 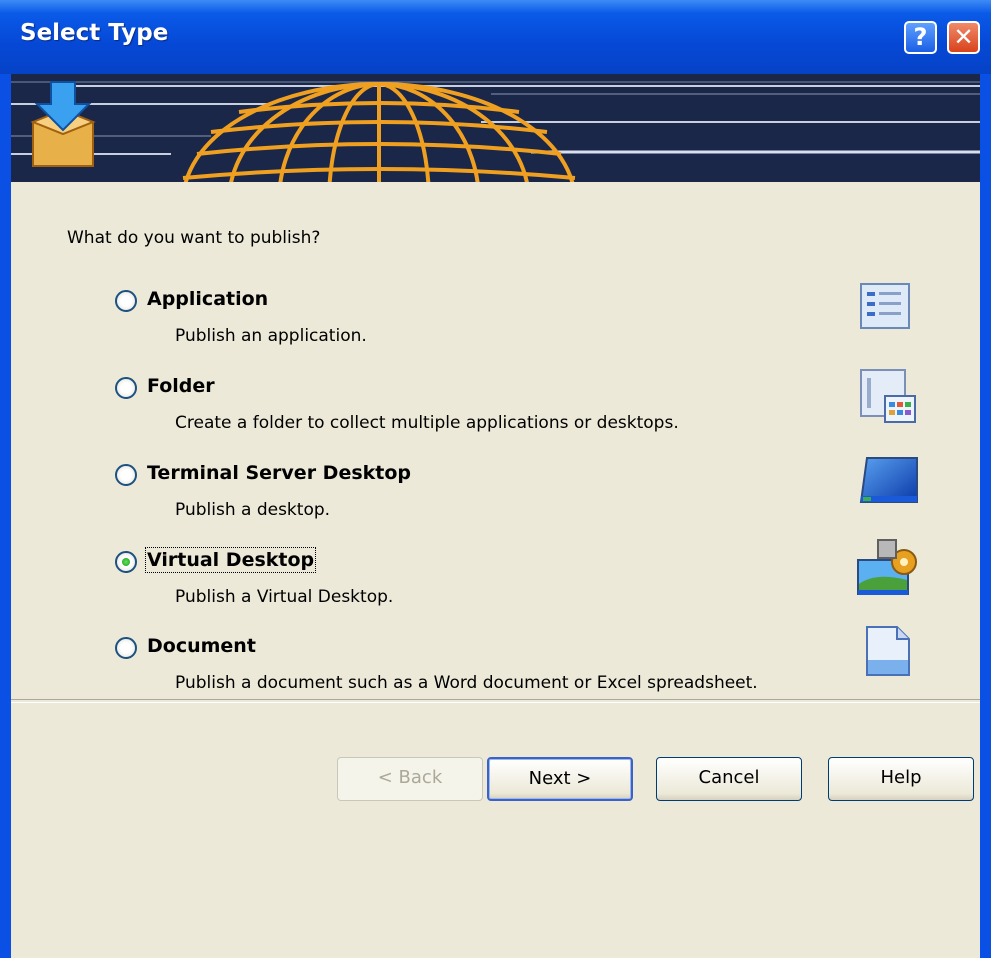 What do you see at coordinates (495, 131) in the screenshot?
I see `globe-banner-graphic` at bounding box center [495, 131].